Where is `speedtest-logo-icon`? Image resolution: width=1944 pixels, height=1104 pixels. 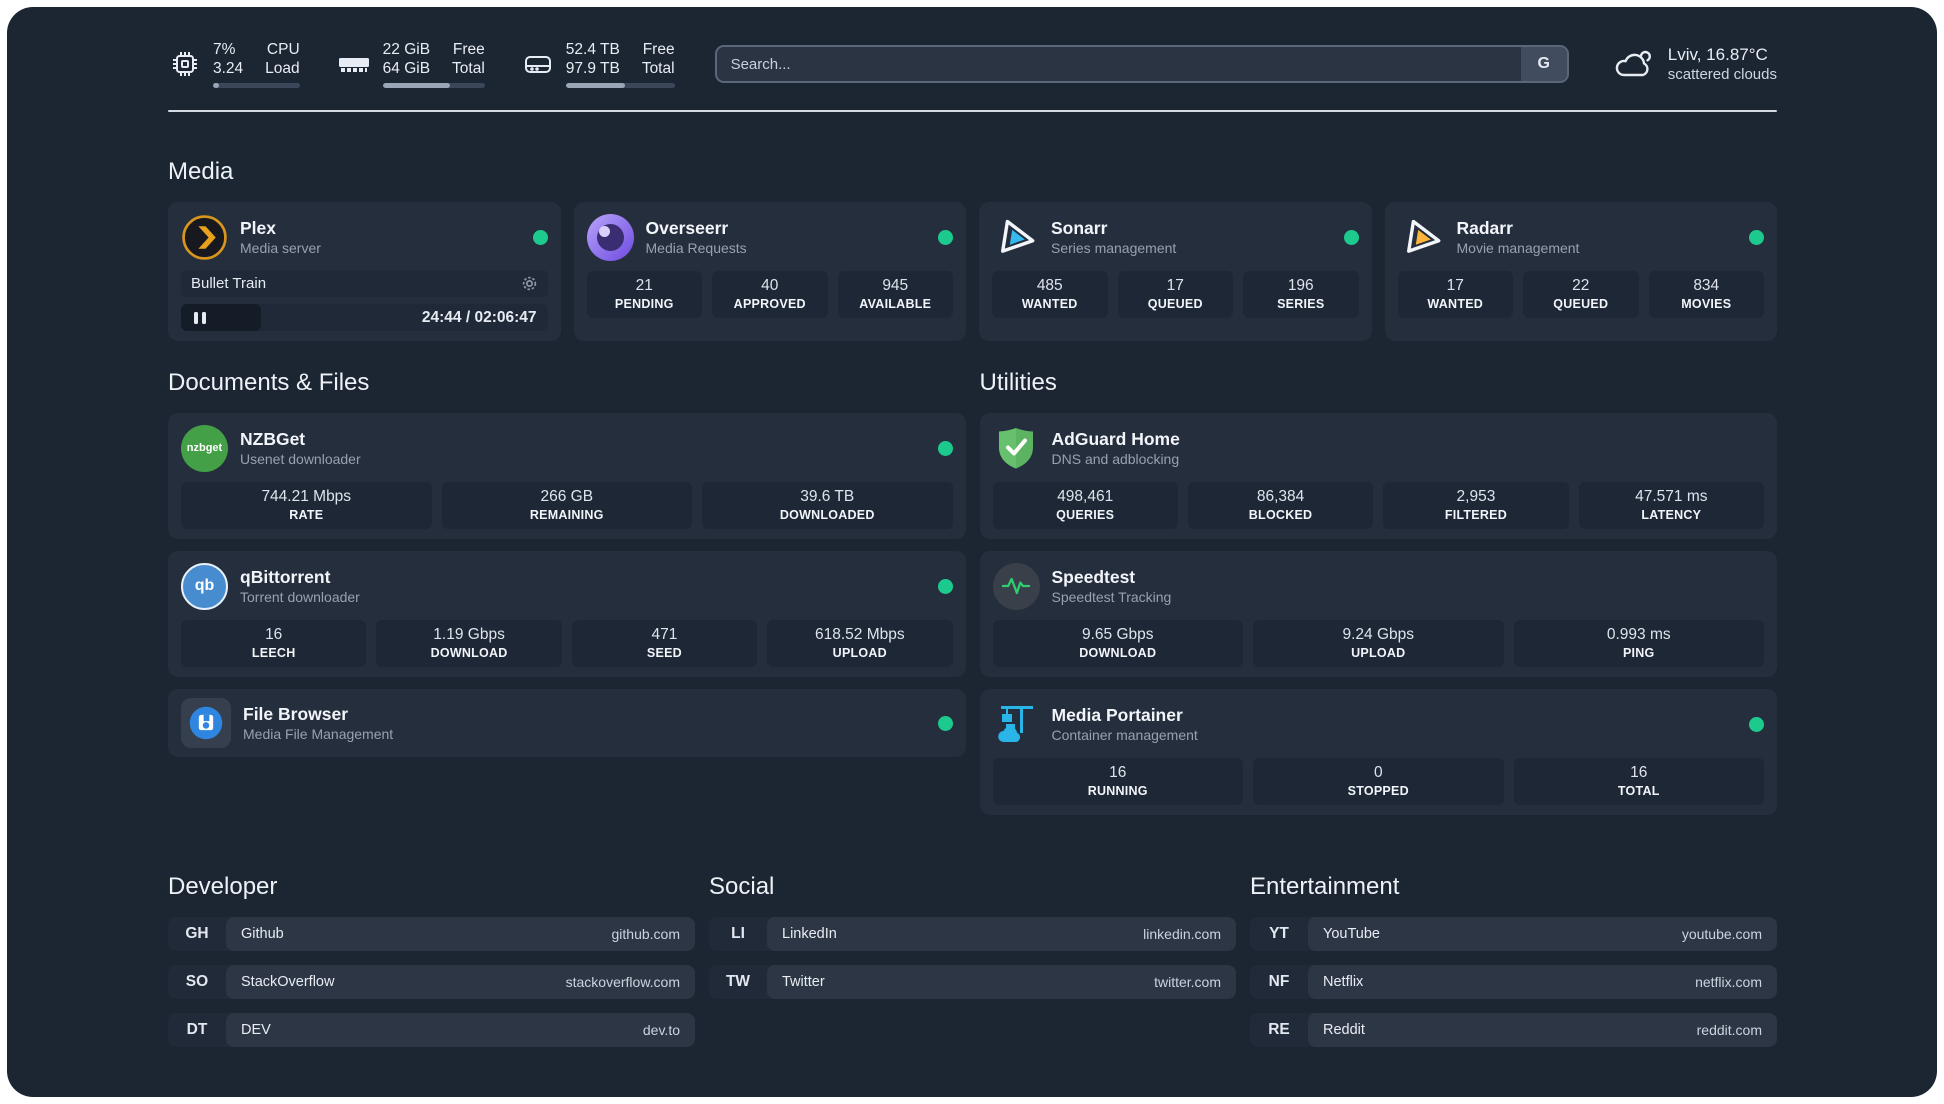 speedtest-logo-icon is located at coordinates (1016, 586).